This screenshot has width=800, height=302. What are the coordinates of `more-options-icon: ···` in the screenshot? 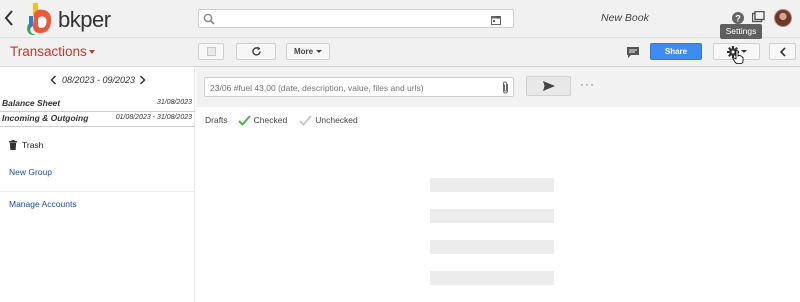 It's located at (587, 84).